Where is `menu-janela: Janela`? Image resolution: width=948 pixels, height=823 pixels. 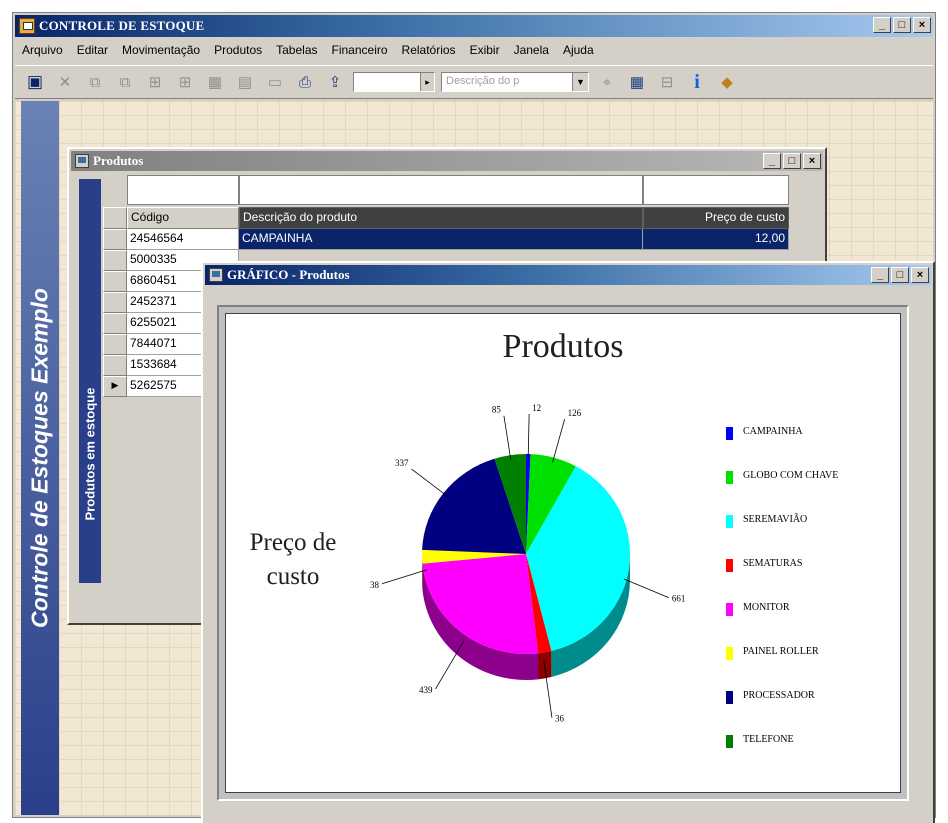 menu-janela: Janela is located at coordinates (531, 50).